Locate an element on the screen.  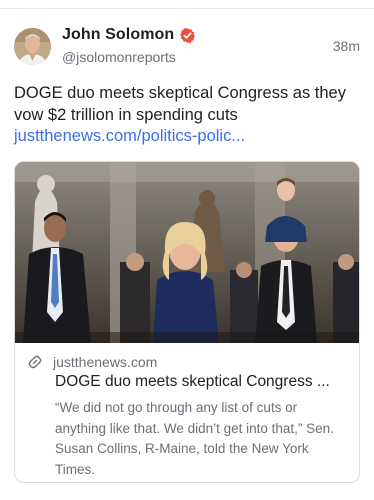
verified-badge-icon is located at coordinates (187, 35).